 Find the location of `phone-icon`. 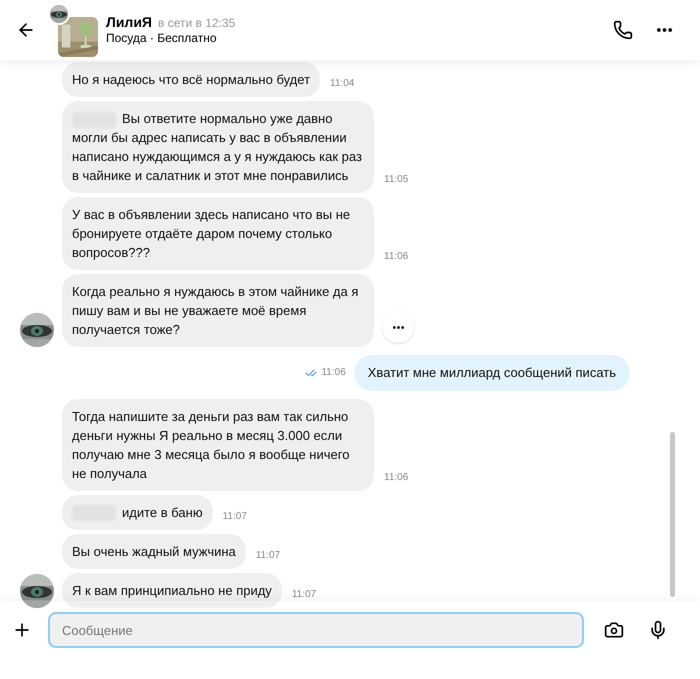

phone-icon is located at coordinates (623, 30).